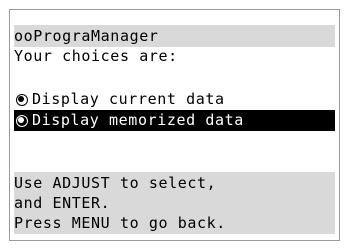 The height and width of the screenshot is (250, 349). I want to click on option-label: Display memorized data, so click(138, 120).